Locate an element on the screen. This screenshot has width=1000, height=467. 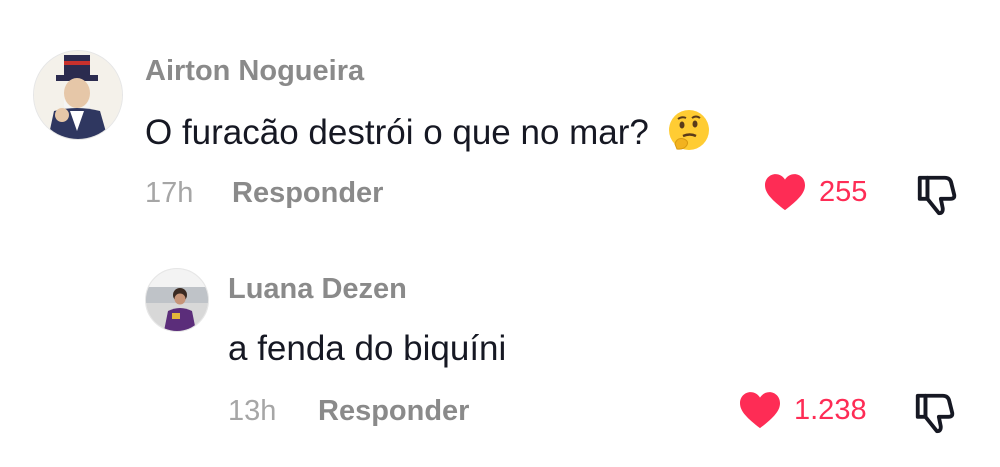
like-count: 255 is located at coordinates (843, 191).